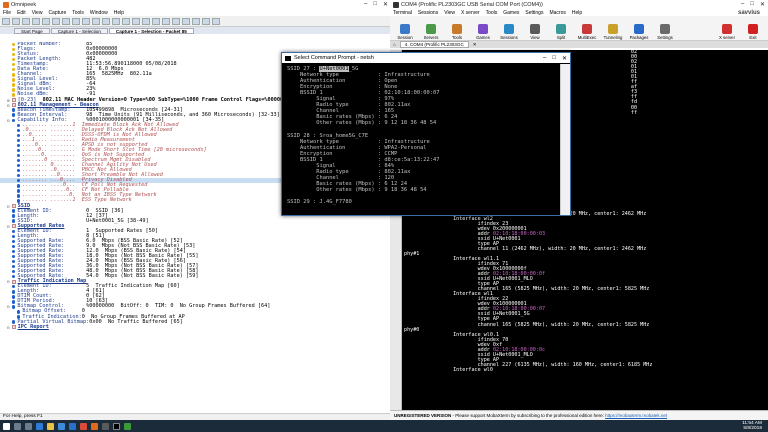 The image size is (768, 432). What do you see at coordinates (475, 45) in the screenshot?
I see `close-tab-icon: ✕` at bounding box center [475, 45].